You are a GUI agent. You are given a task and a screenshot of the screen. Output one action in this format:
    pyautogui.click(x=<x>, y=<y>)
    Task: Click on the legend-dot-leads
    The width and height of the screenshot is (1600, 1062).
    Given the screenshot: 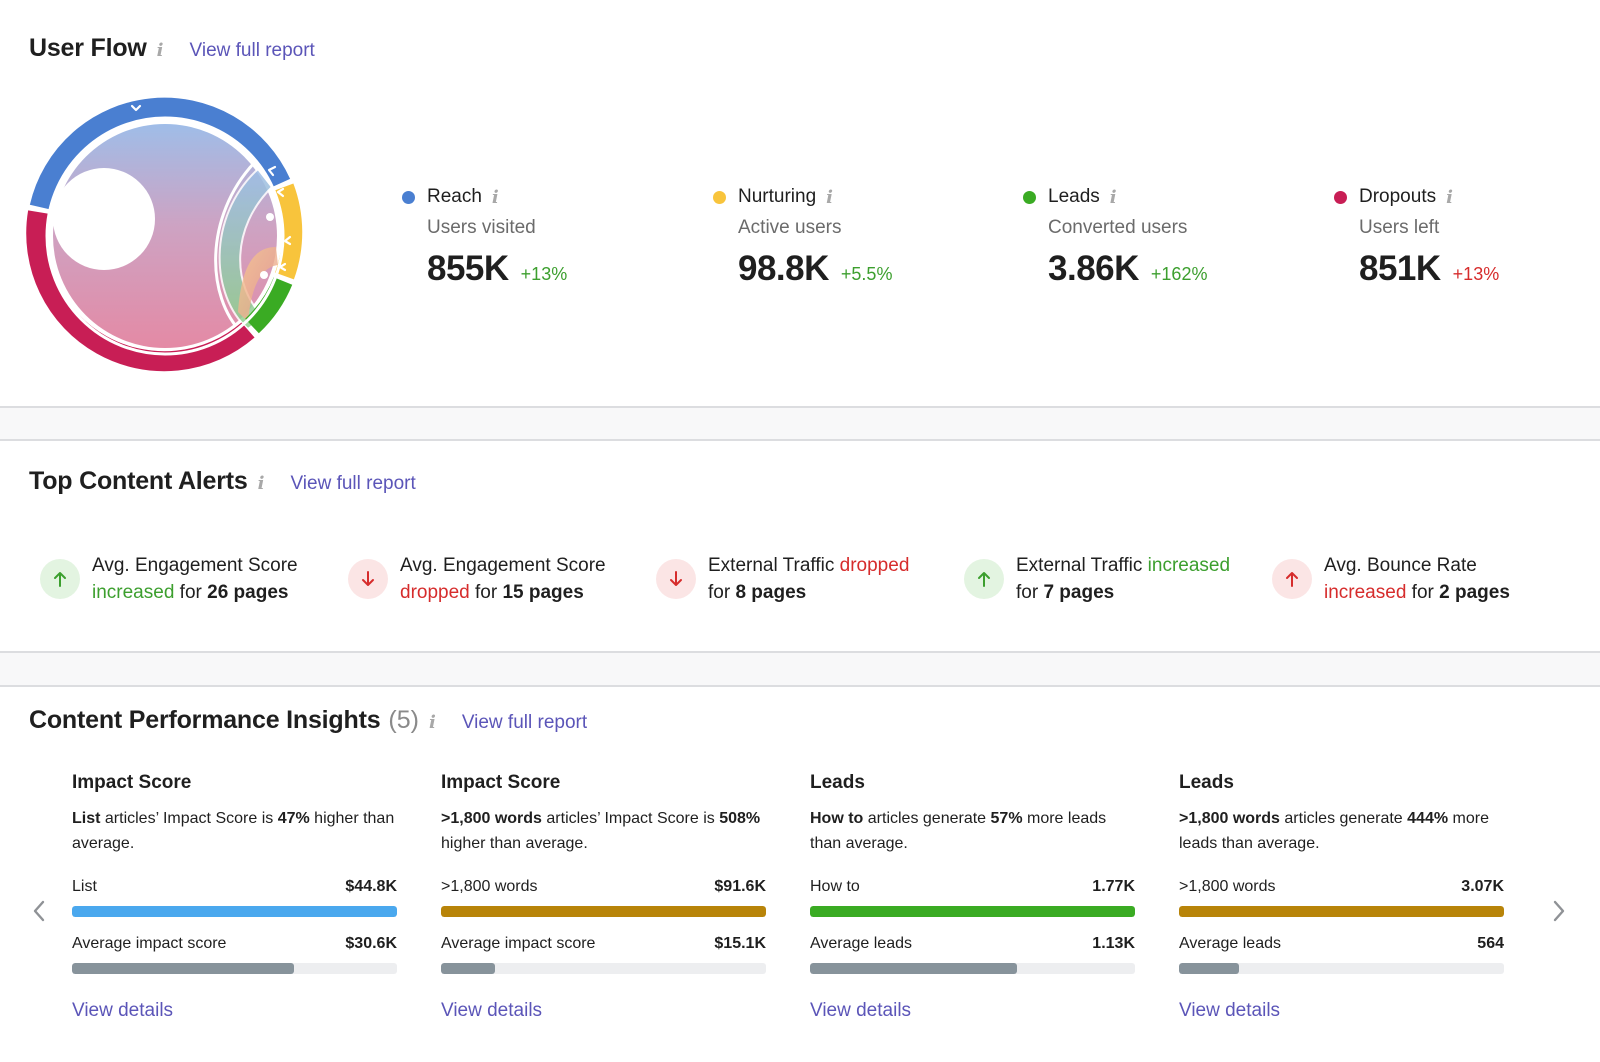 What is the action you would take?
    pyautogui.click(x=1029, y=197)
    